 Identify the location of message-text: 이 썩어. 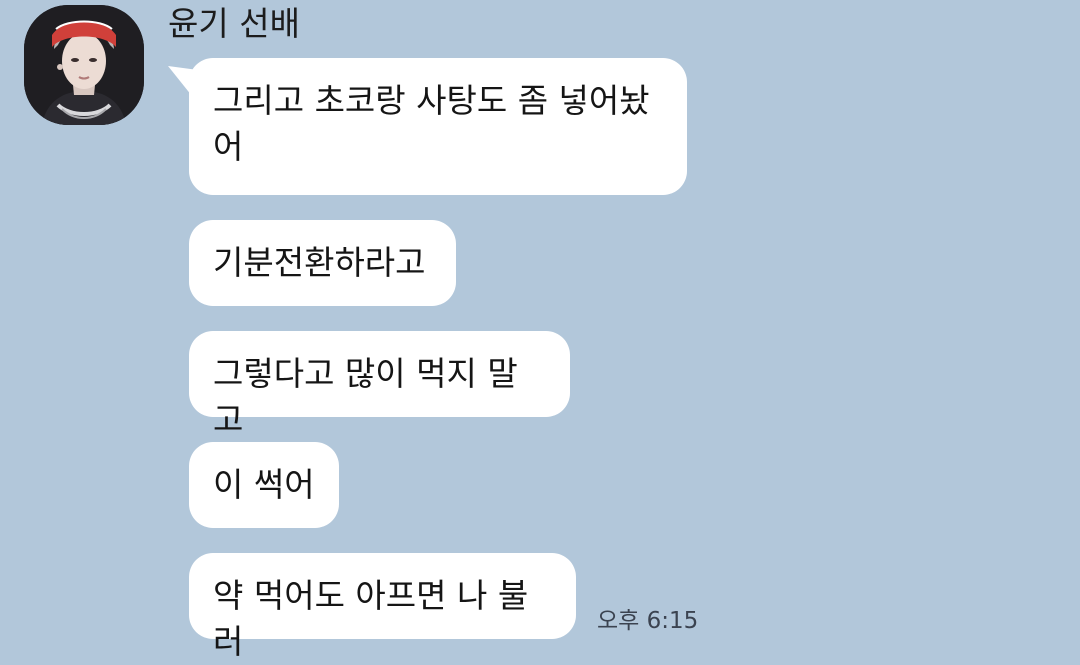
(264, 484).